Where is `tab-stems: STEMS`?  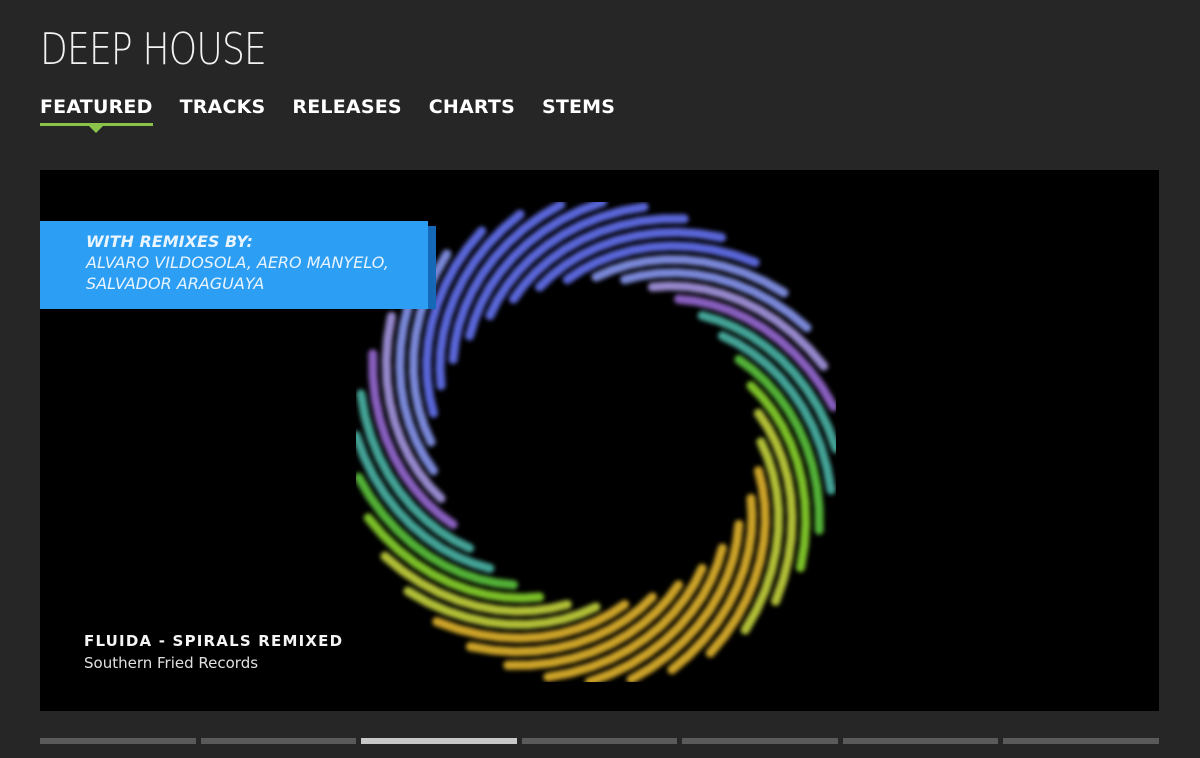
tab-stems: STEMS is located at coordinates (578, 110).